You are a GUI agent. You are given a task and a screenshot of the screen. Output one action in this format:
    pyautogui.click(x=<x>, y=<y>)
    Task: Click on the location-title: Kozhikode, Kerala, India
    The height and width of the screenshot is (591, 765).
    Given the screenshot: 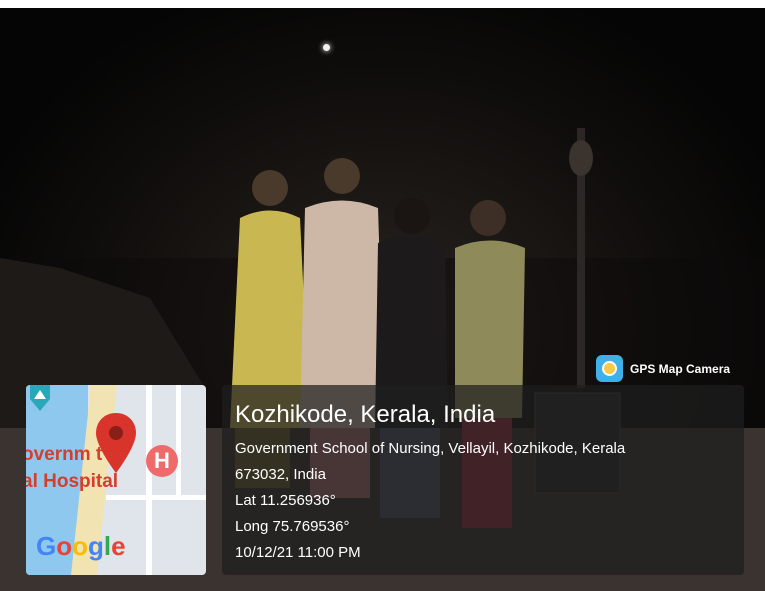 What is the action you would take?
    pyautogui.click(x=365, y=414)
    